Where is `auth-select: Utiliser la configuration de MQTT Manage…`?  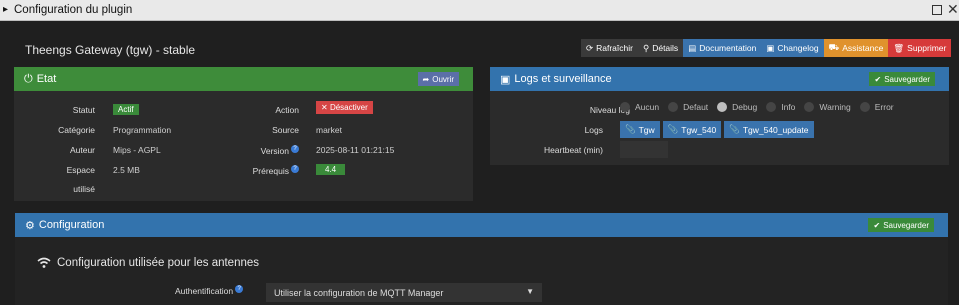 auth-select: Utiliser la configuration de MQTT Manage… is located at coordinates (404, 292).